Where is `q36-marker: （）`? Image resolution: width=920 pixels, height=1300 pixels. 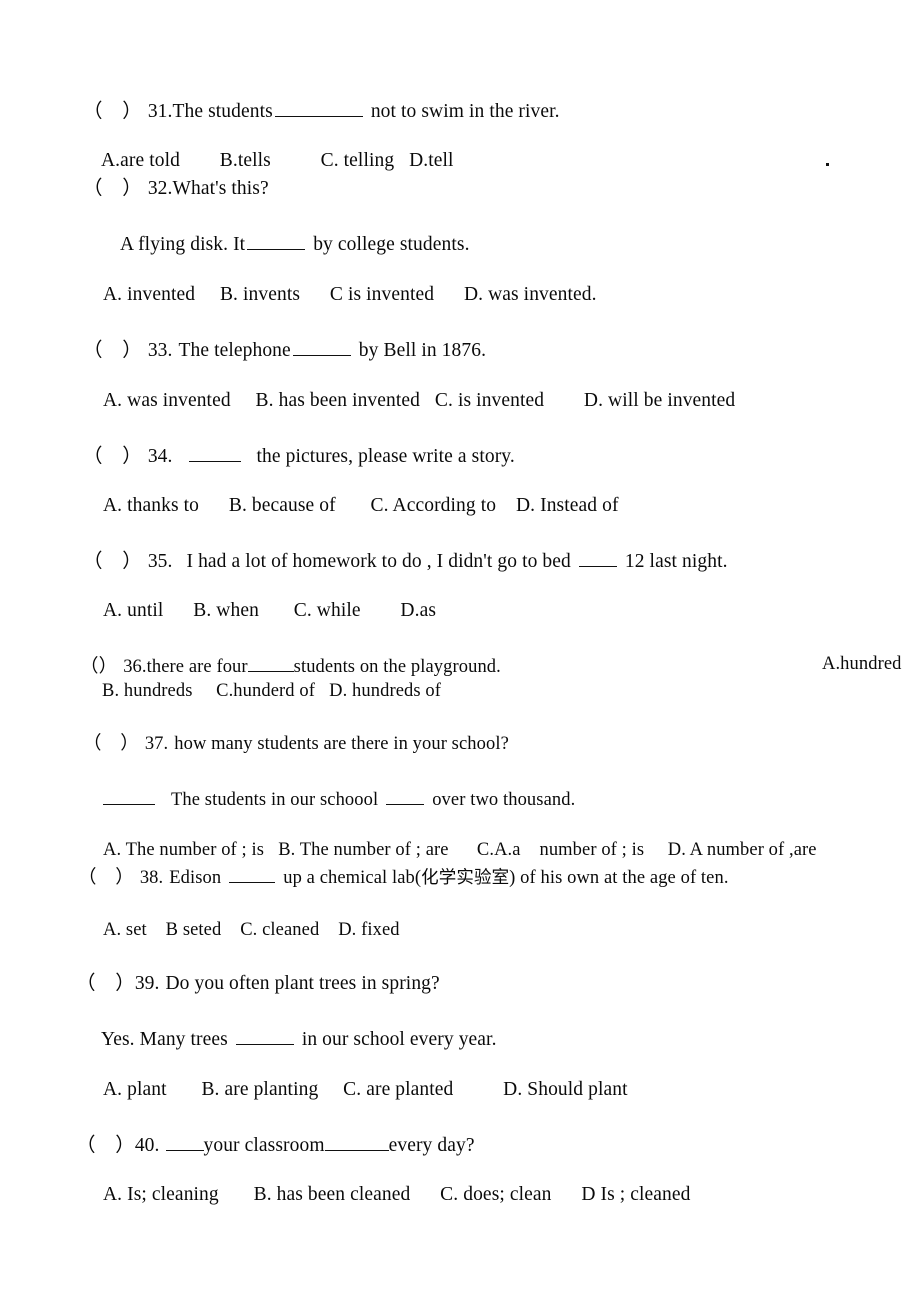
q36-marker: （） is located at coordinates (99, 666).